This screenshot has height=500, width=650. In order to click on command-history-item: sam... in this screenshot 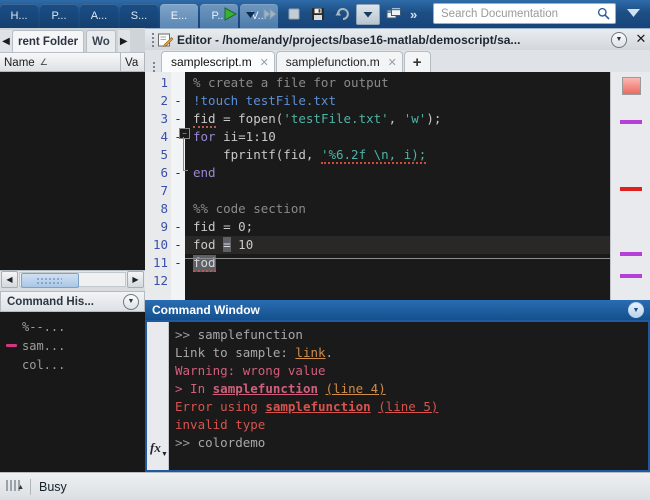, I will do `click(72, 345)`.